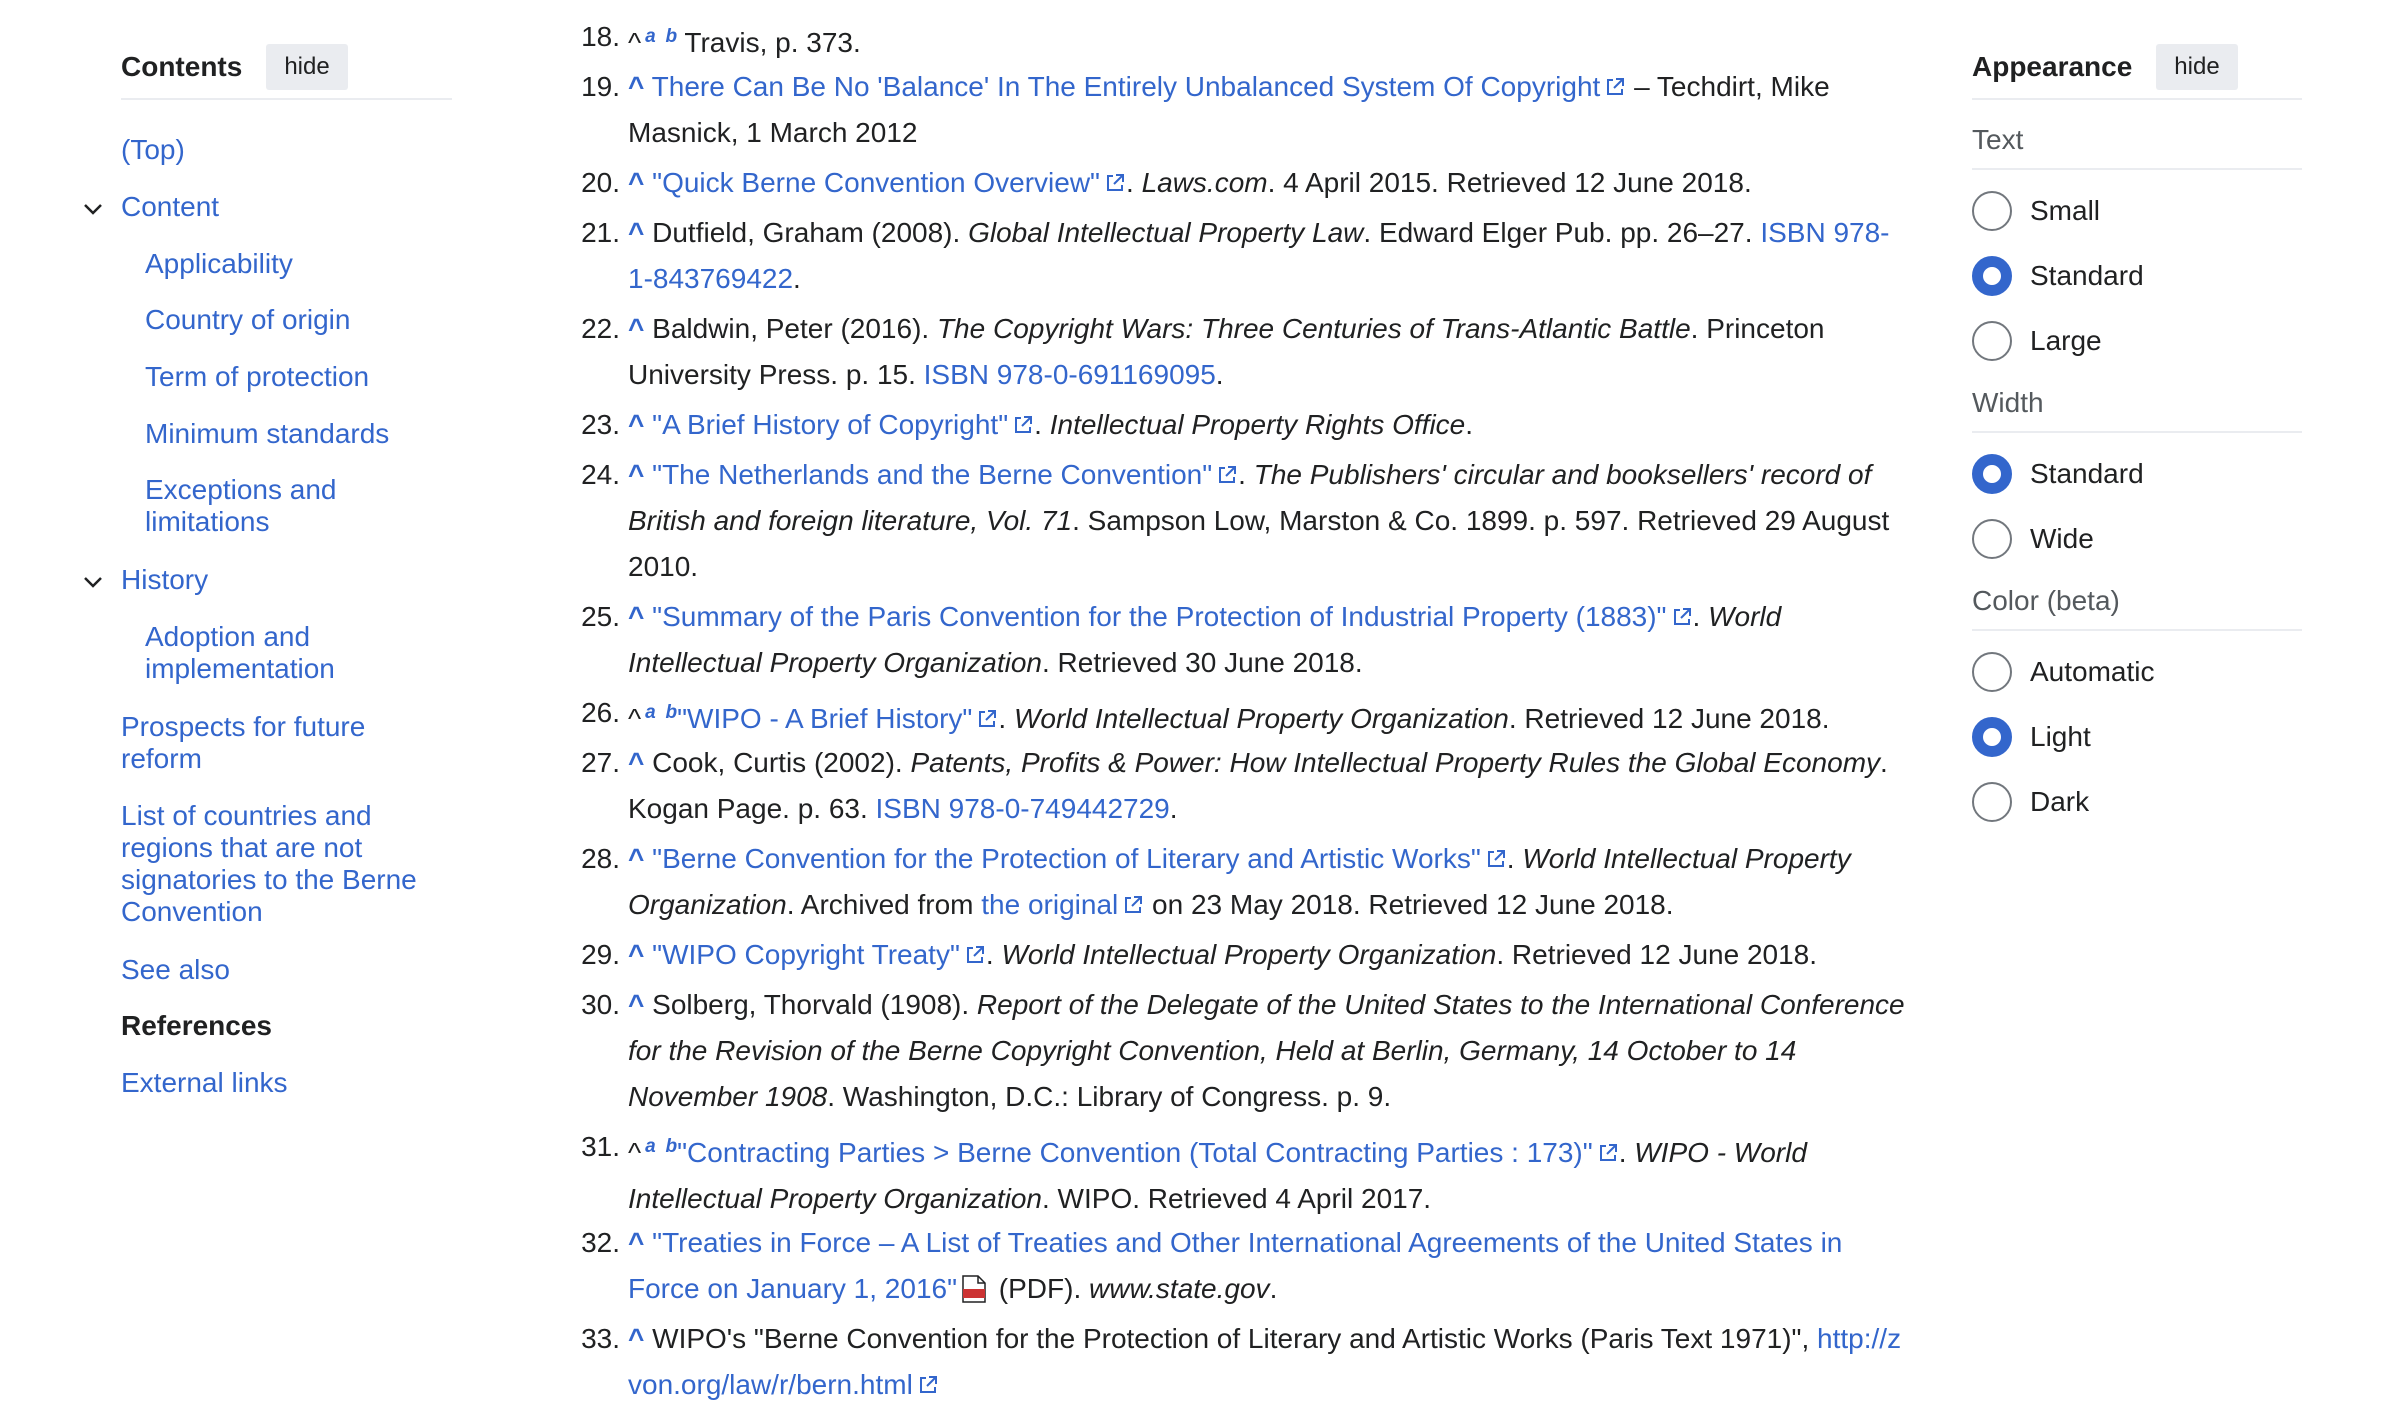 The image size is (2400, 1408). What do you see at coordinates (814, 1004) in the screenshot?
I see `ref-author: Solberg, Thorvald (1908).` at bounding box center [814, 1004].